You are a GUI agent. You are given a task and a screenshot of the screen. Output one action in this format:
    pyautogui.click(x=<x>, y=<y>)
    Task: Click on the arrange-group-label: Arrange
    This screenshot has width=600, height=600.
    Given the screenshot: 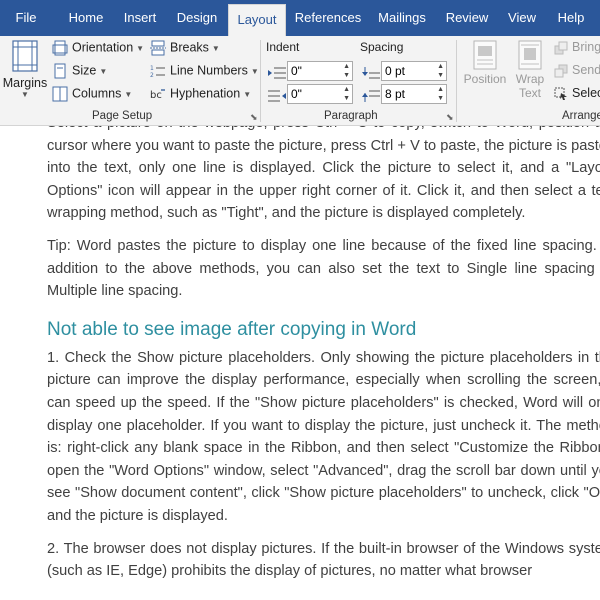 What is the action you would take?
    pyautogui.click(x=581, y=116)
    